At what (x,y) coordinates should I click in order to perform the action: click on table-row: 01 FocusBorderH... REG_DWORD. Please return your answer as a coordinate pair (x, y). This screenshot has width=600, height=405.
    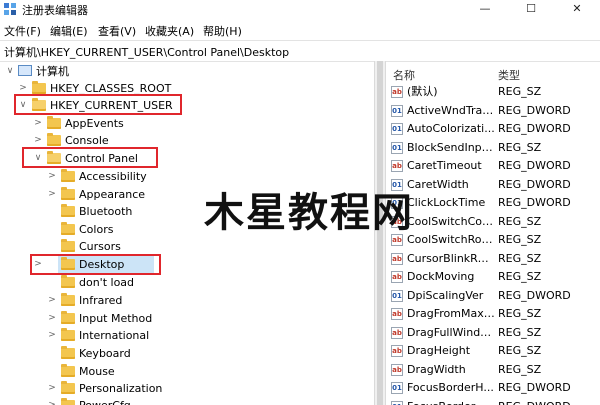
    Looking at the image, I should click on (492, 388).